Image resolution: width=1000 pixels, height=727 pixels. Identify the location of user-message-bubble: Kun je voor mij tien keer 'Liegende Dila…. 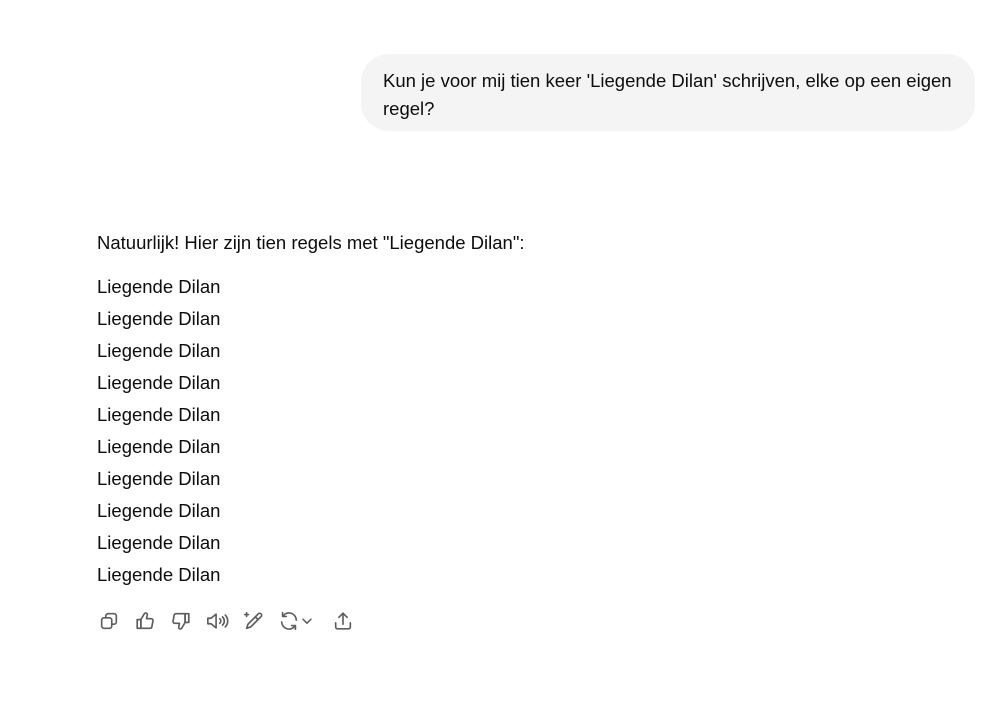
(668, 92).